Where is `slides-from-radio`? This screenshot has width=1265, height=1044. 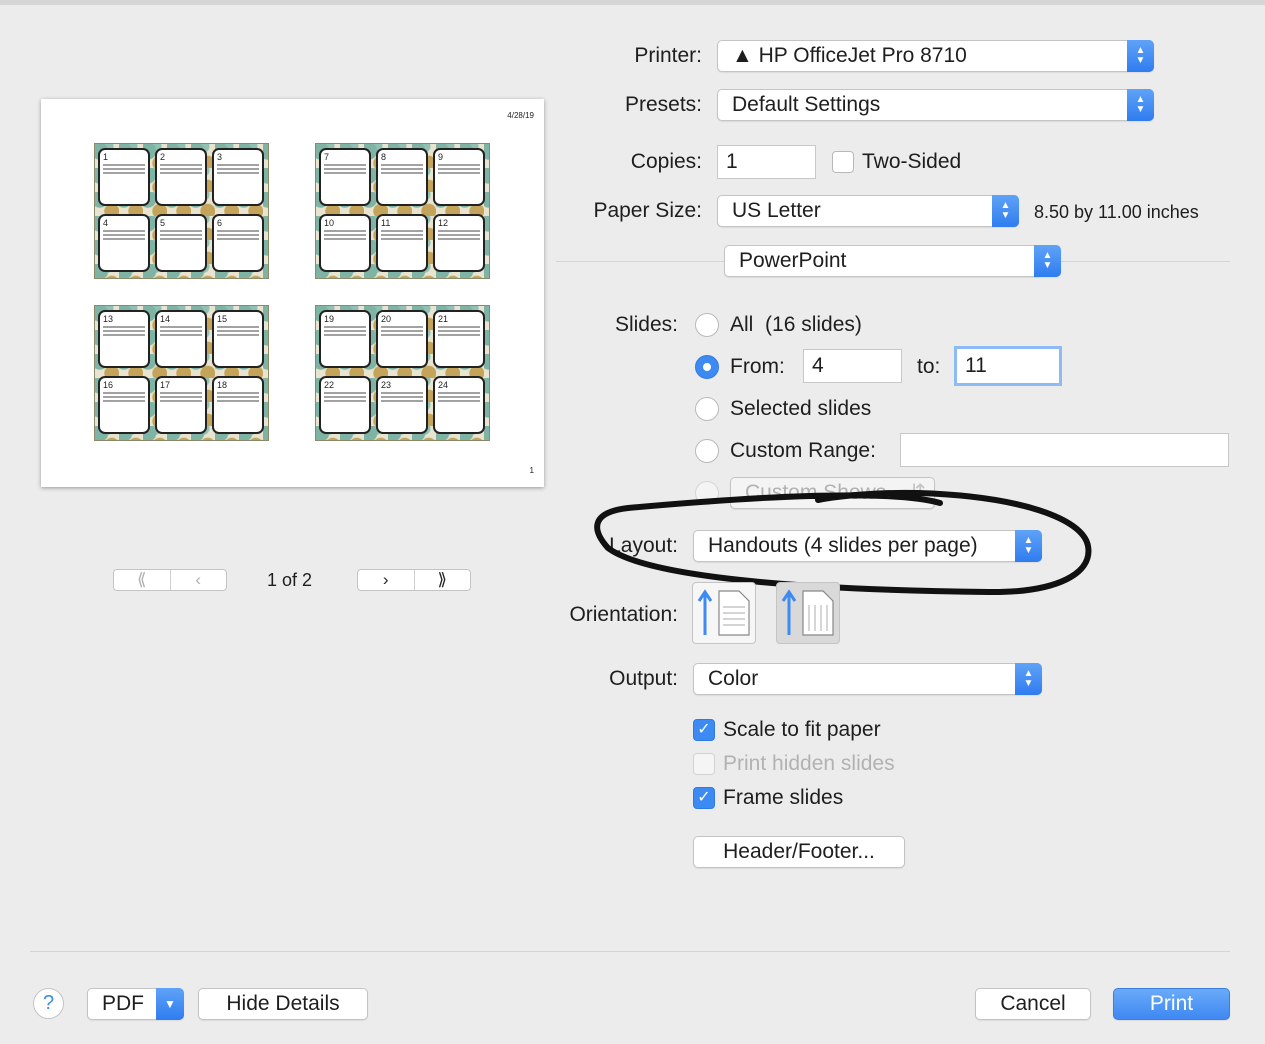 slides-from-radio is located at coordinates (707, 367).